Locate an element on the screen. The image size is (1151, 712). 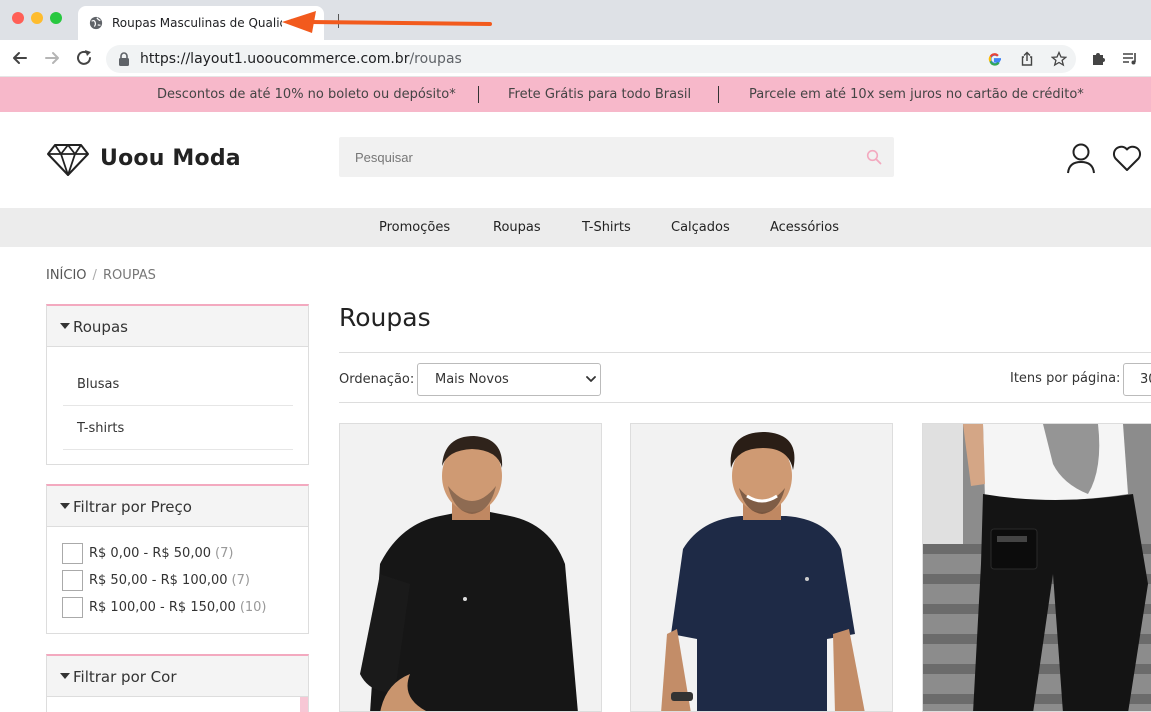
globe-icon is located at coordinates (96, 23).